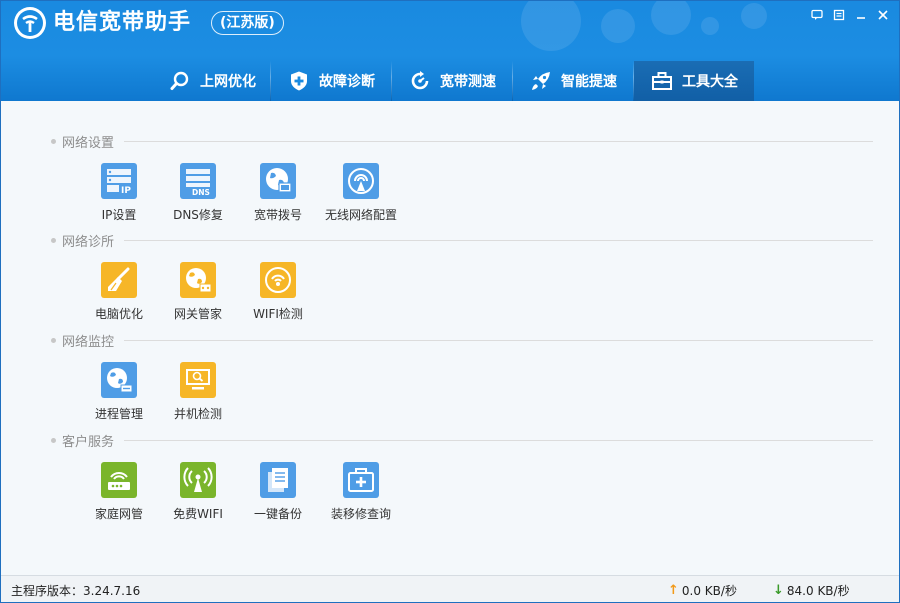 This screenshot has width=900, height=603. Describe the element at coordinates (198, 181) in the screenshot. I see `dns-server-icon: DNS` at that location.